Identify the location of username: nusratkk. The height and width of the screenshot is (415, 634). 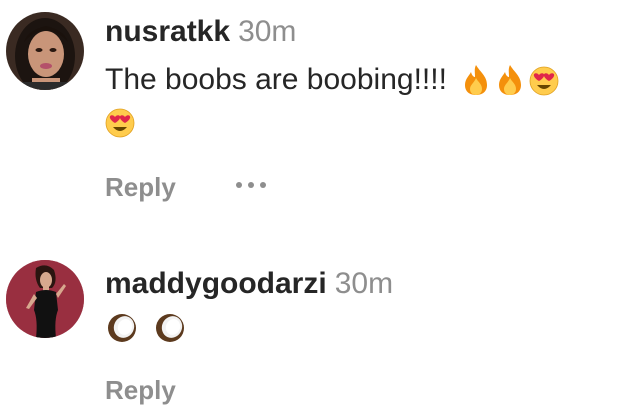
(167, 31).